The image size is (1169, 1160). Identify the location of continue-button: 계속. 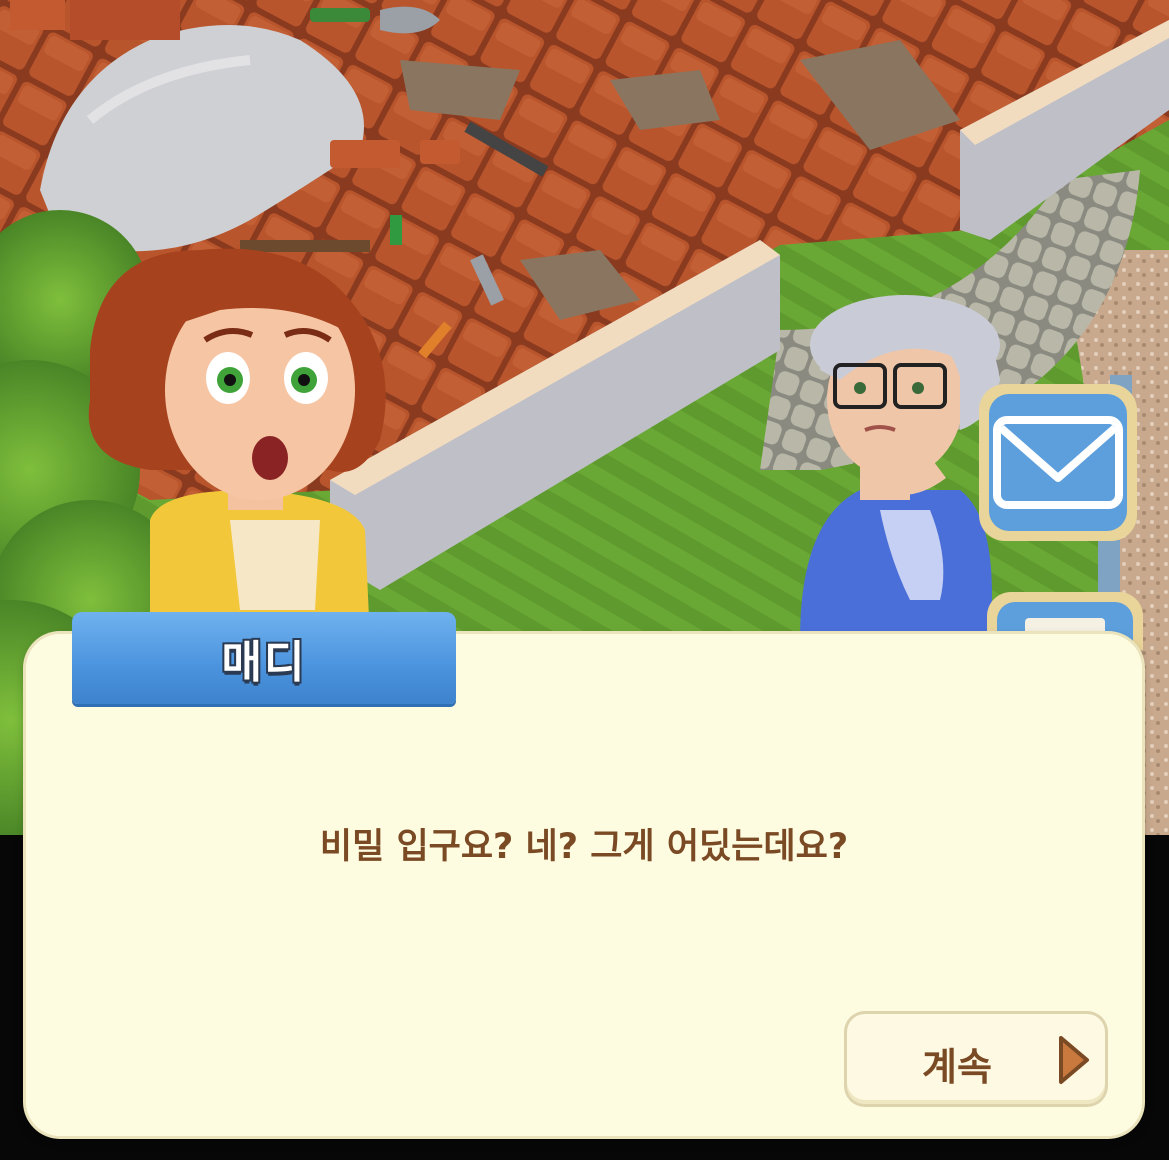
(976, 1059).